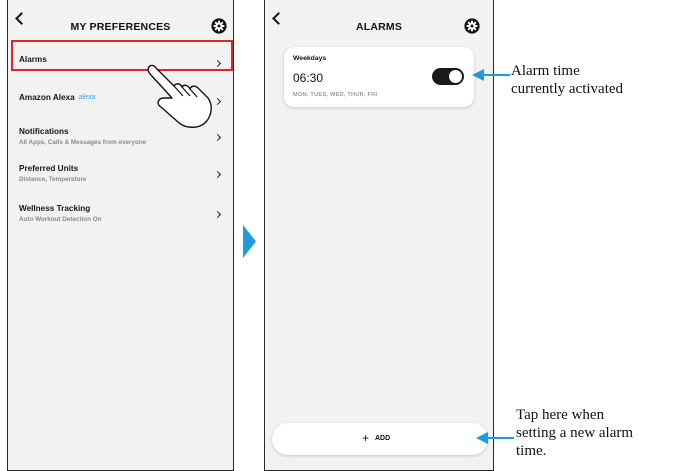  Describe the element at coordinates (49, 168) in the screenshot. I see `pref-item-title: Preferred Units` at that location.